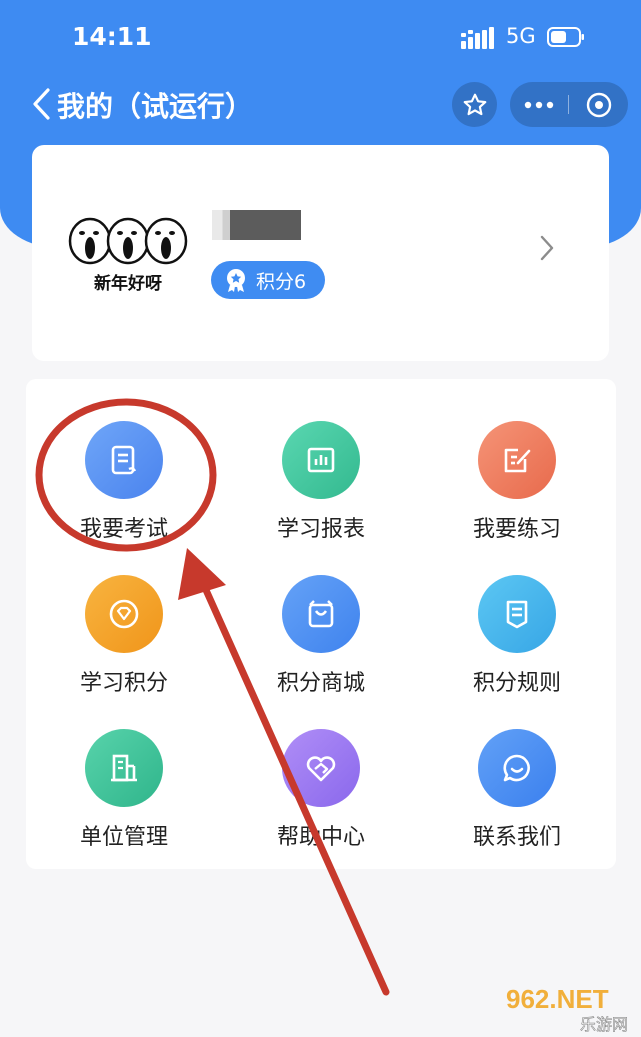 This screenshot has width=641, height=1037. I want to click on grid-item-label: 学习报表, so click(320, 529).